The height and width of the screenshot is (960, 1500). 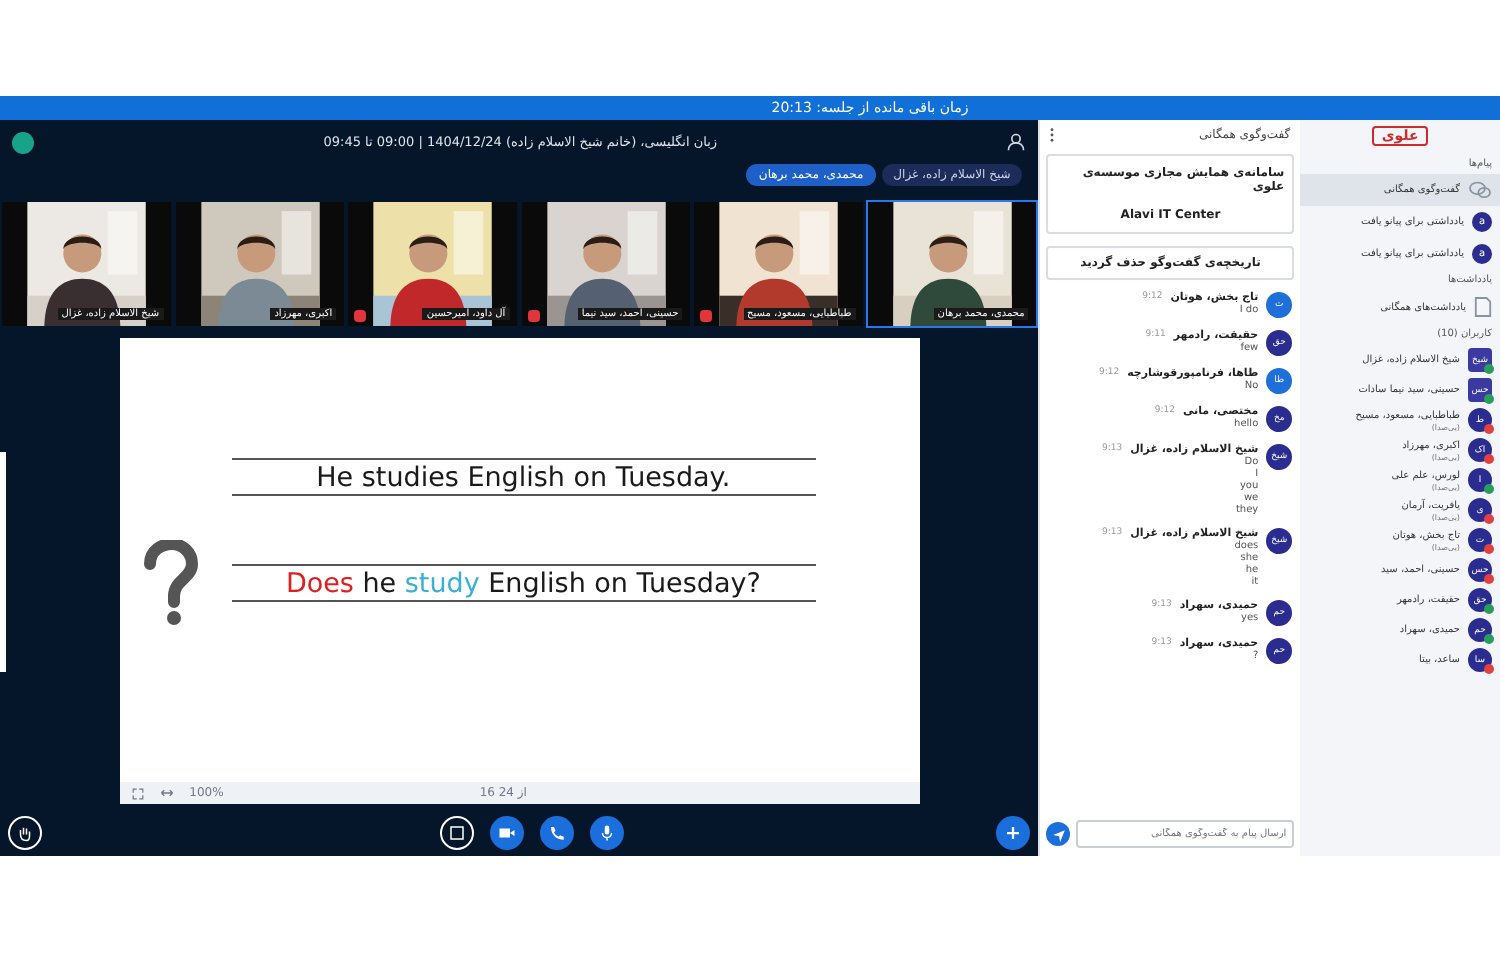 I want to click on document-icon, so click(x=1483, y=307).